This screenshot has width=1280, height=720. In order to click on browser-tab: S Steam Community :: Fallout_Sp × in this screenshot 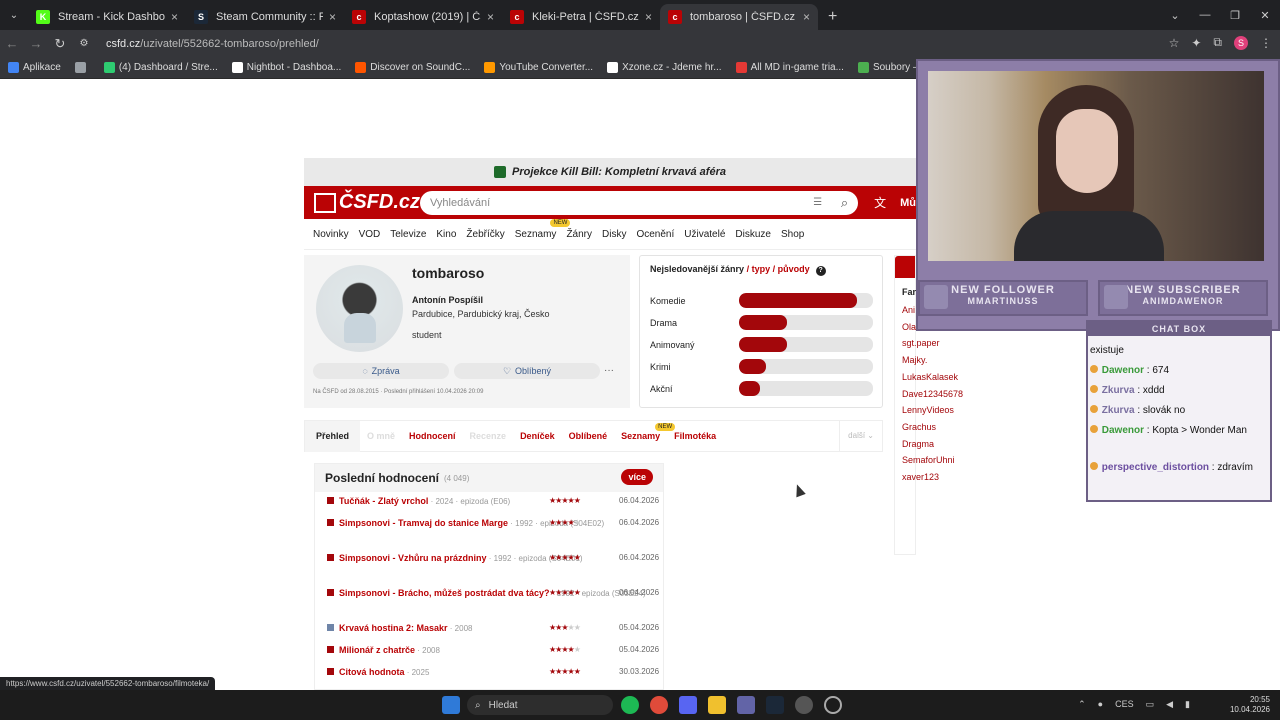, I will do `click(265, 17)`.